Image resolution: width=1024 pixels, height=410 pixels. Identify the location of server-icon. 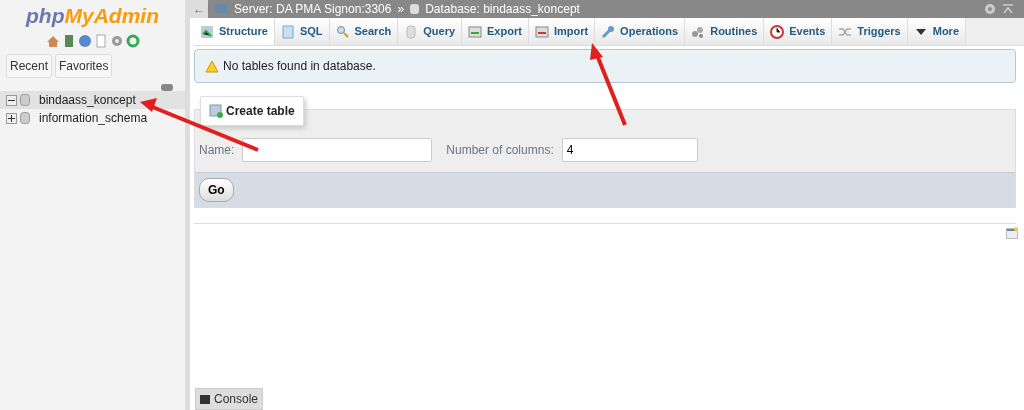
(221, 9).